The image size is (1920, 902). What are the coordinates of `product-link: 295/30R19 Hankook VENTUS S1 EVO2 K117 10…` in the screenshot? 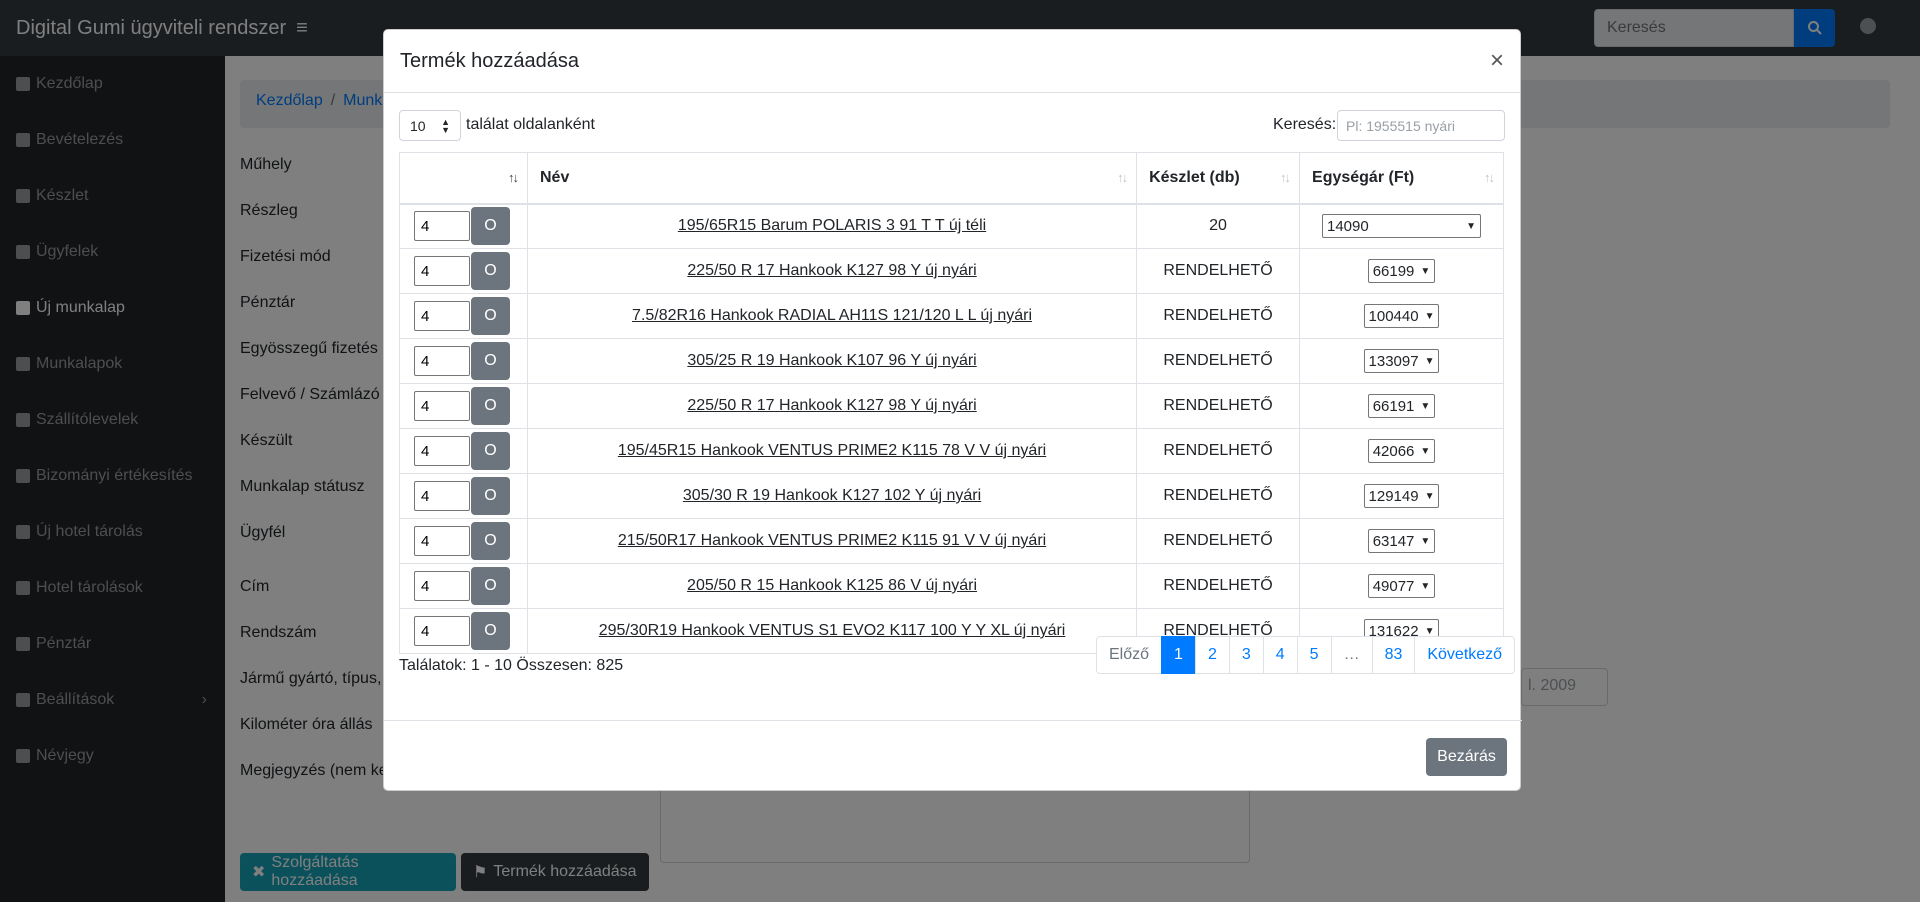 It's located at (832, 630).